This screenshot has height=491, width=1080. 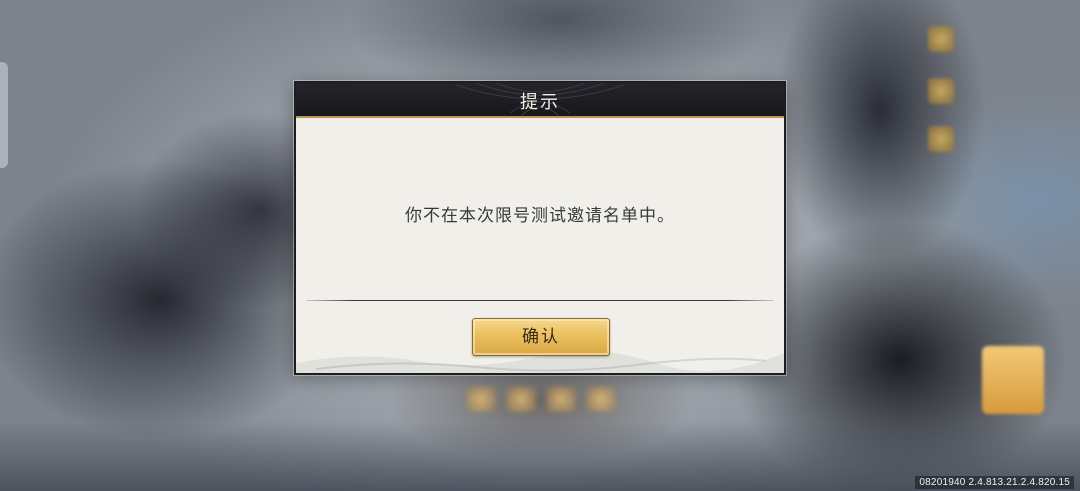 I want to click on side-drawer-handle, so click(x=4, y=115).